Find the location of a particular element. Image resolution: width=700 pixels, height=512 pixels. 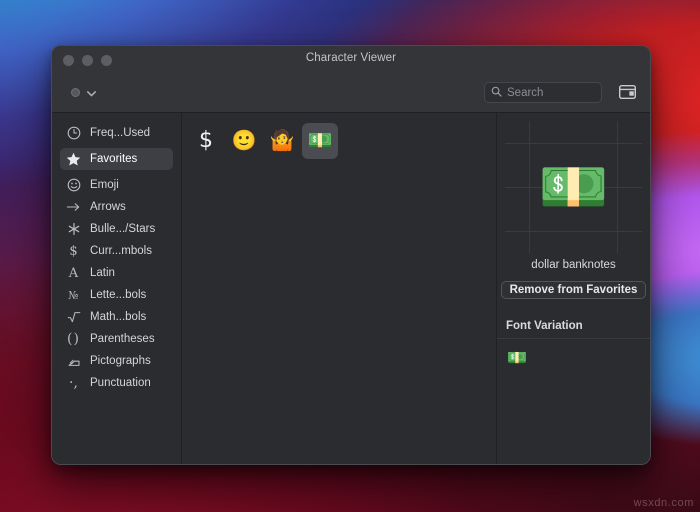

character-glyph: 💵 is located at coordinates (320, 141).